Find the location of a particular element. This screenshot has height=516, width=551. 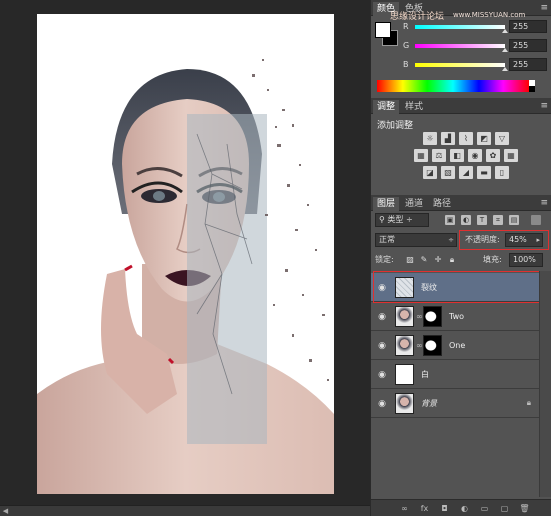

fill-field: 100% is located at coordinates (526, 260).